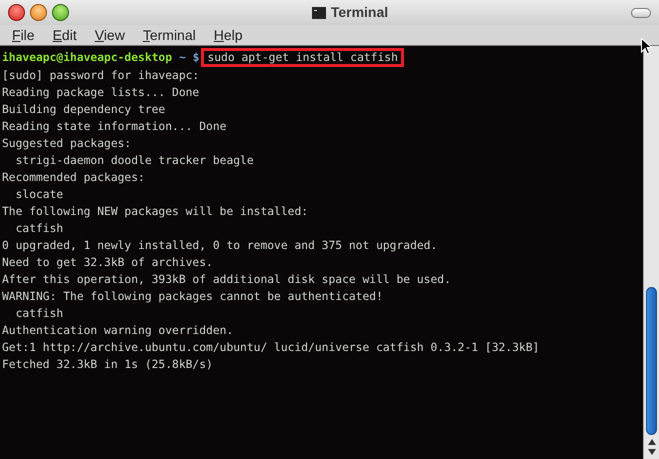 The image size is (659, 459). I want to click on output-line: Need to get 32.3kB of archives., so click(107, 263).